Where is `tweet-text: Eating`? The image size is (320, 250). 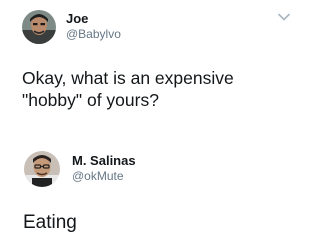 tweet-text: Eating is located at coordinates (50, 222).